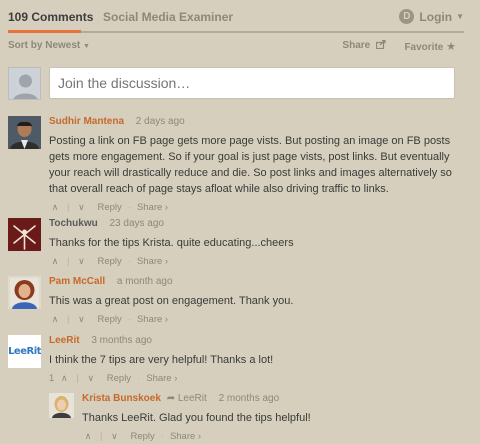 Image resolution: width=480 pixels, height=444 pixels. What do you see at coordinates (64, 340) in the screenshot?
I see `comment-author: LeeRit` at bounding box center [64, 340].